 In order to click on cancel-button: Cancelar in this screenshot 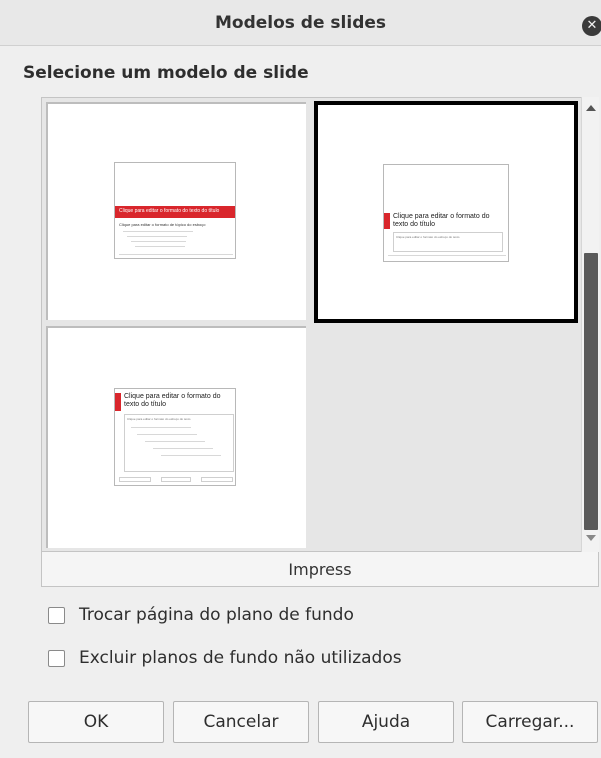, I will do `click(241, 722)`.